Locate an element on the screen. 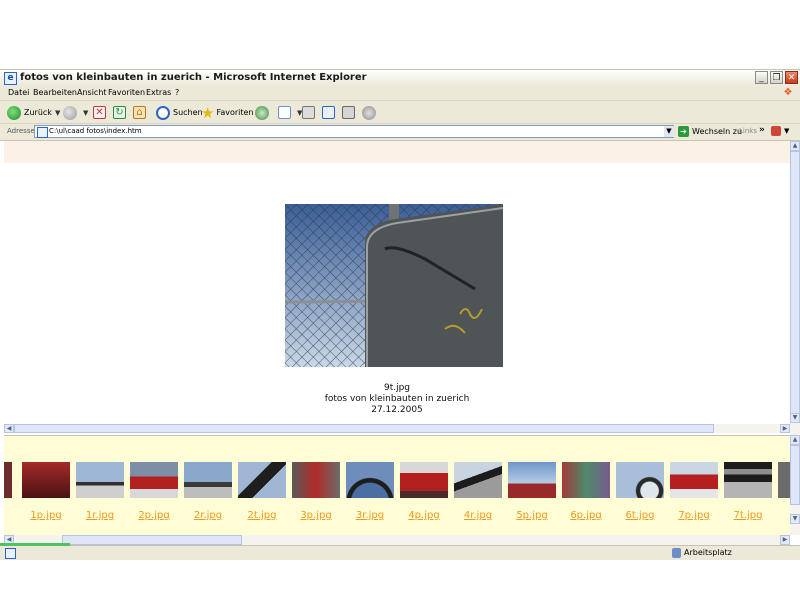 The width and height of the screenshot is (800, 600). edit-button is located at coordinates (330, 112).